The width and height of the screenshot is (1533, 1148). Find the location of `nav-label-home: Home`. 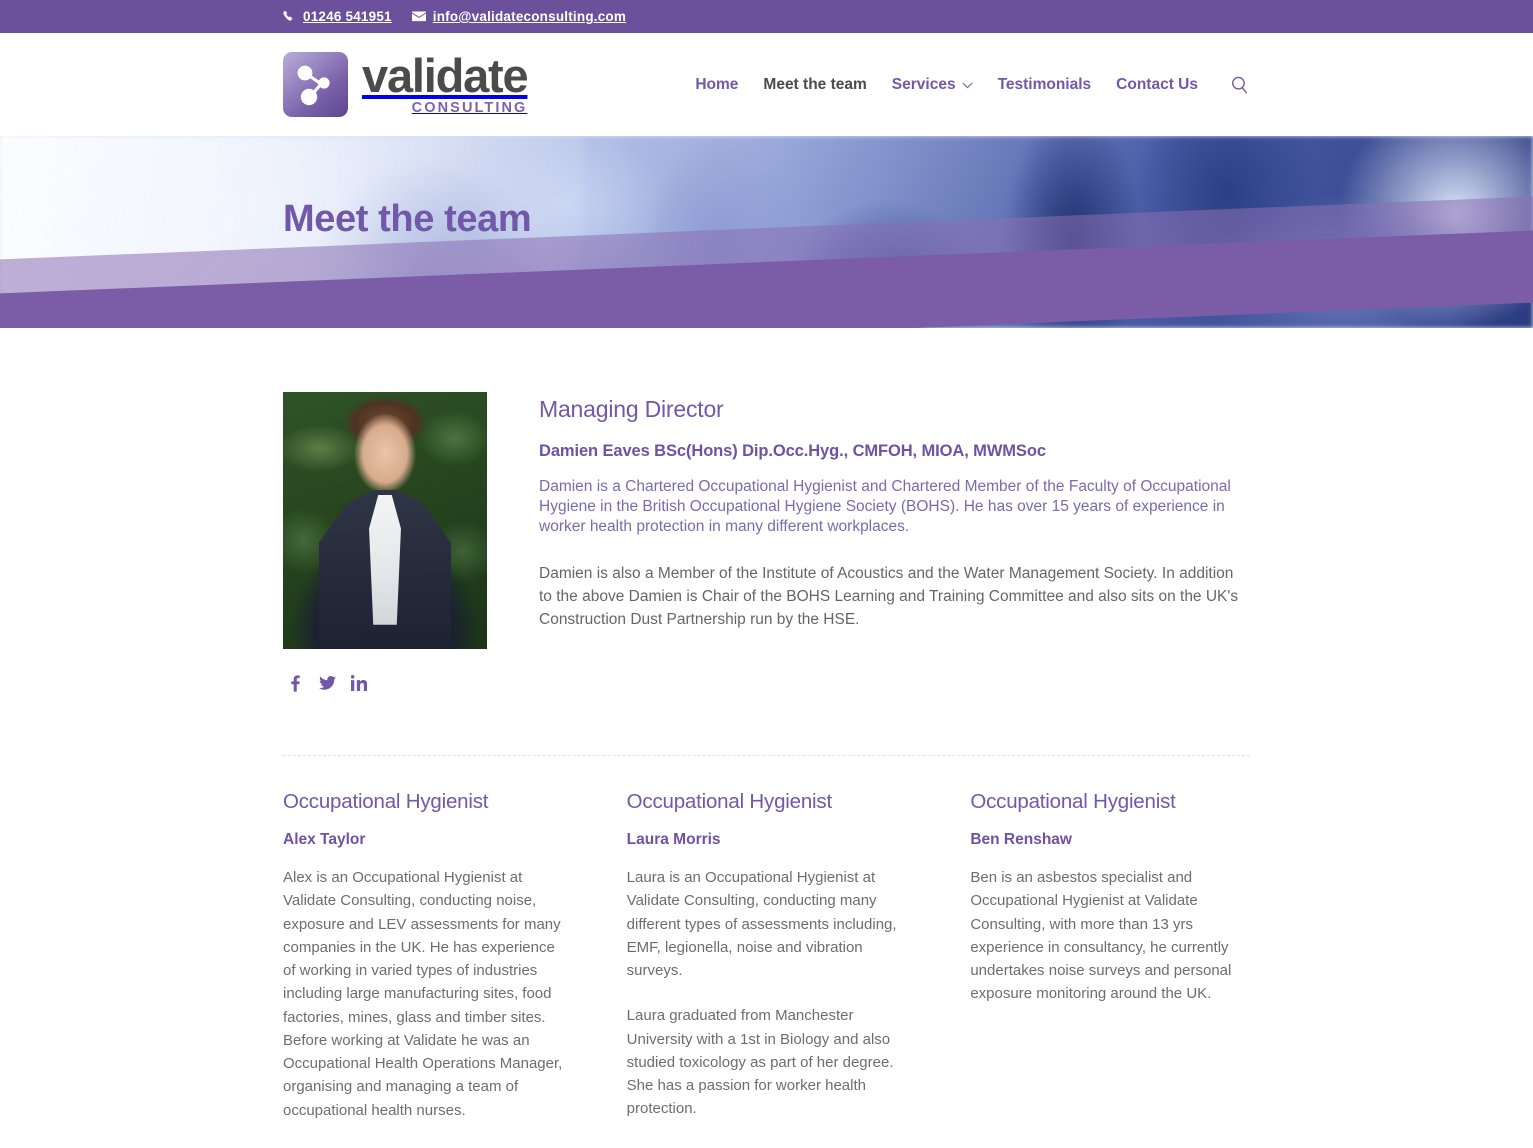

nav-label-home: Home is located at coordinates (717, 84).